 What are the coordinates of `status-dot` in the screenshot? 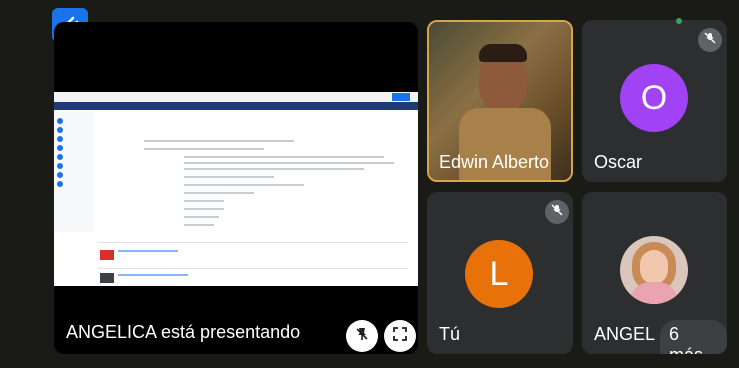 It's located at (679, 21).